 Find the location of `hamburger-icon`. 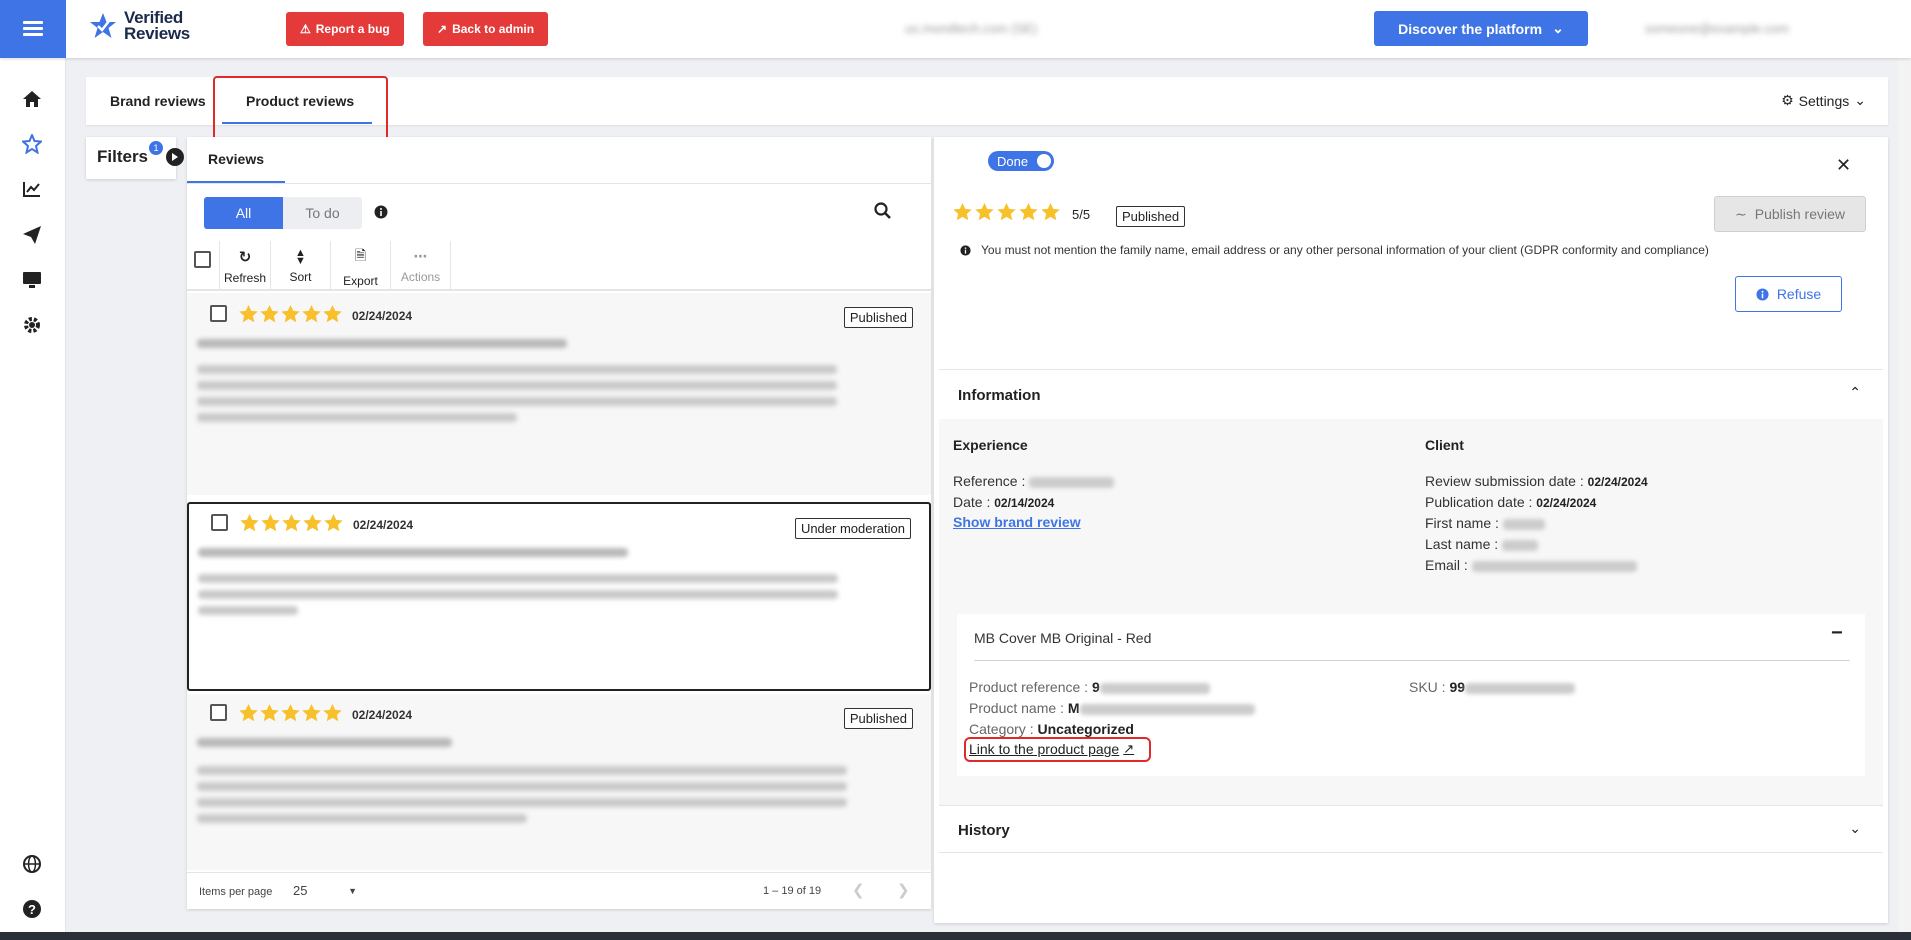

hamburger-icon is located at coordinates (33, 29).